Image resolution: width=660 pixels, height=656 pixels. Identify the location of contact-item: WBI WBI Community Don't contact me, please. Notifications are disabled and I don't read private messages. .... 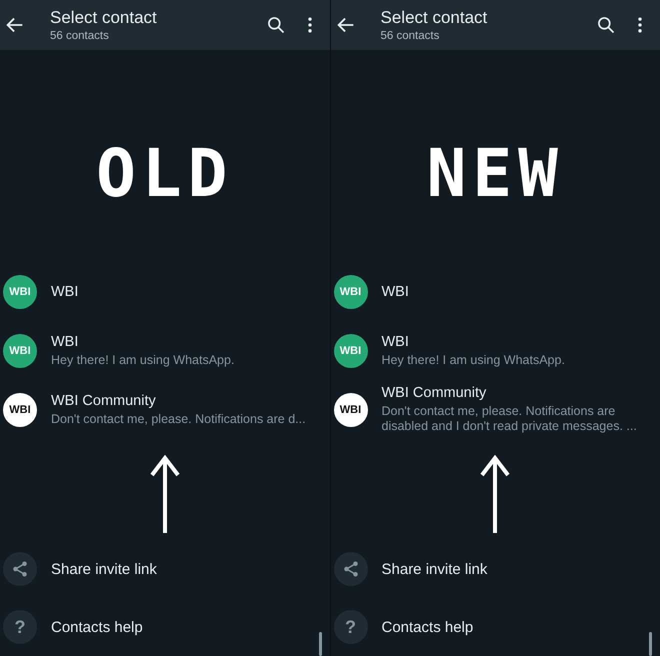
(495, 409).